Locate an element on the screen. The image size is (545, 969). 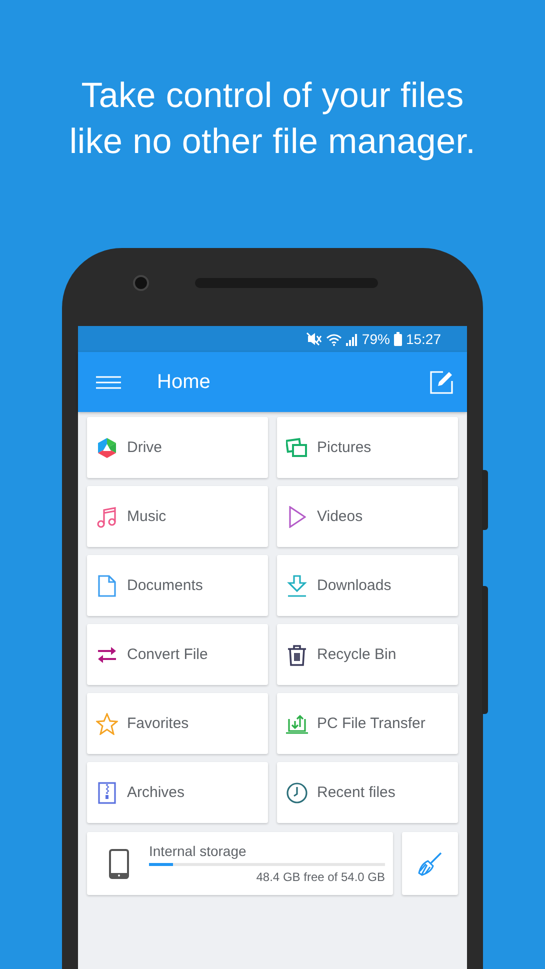
battery-percentage: 79% is located at coordinates (376, 339).